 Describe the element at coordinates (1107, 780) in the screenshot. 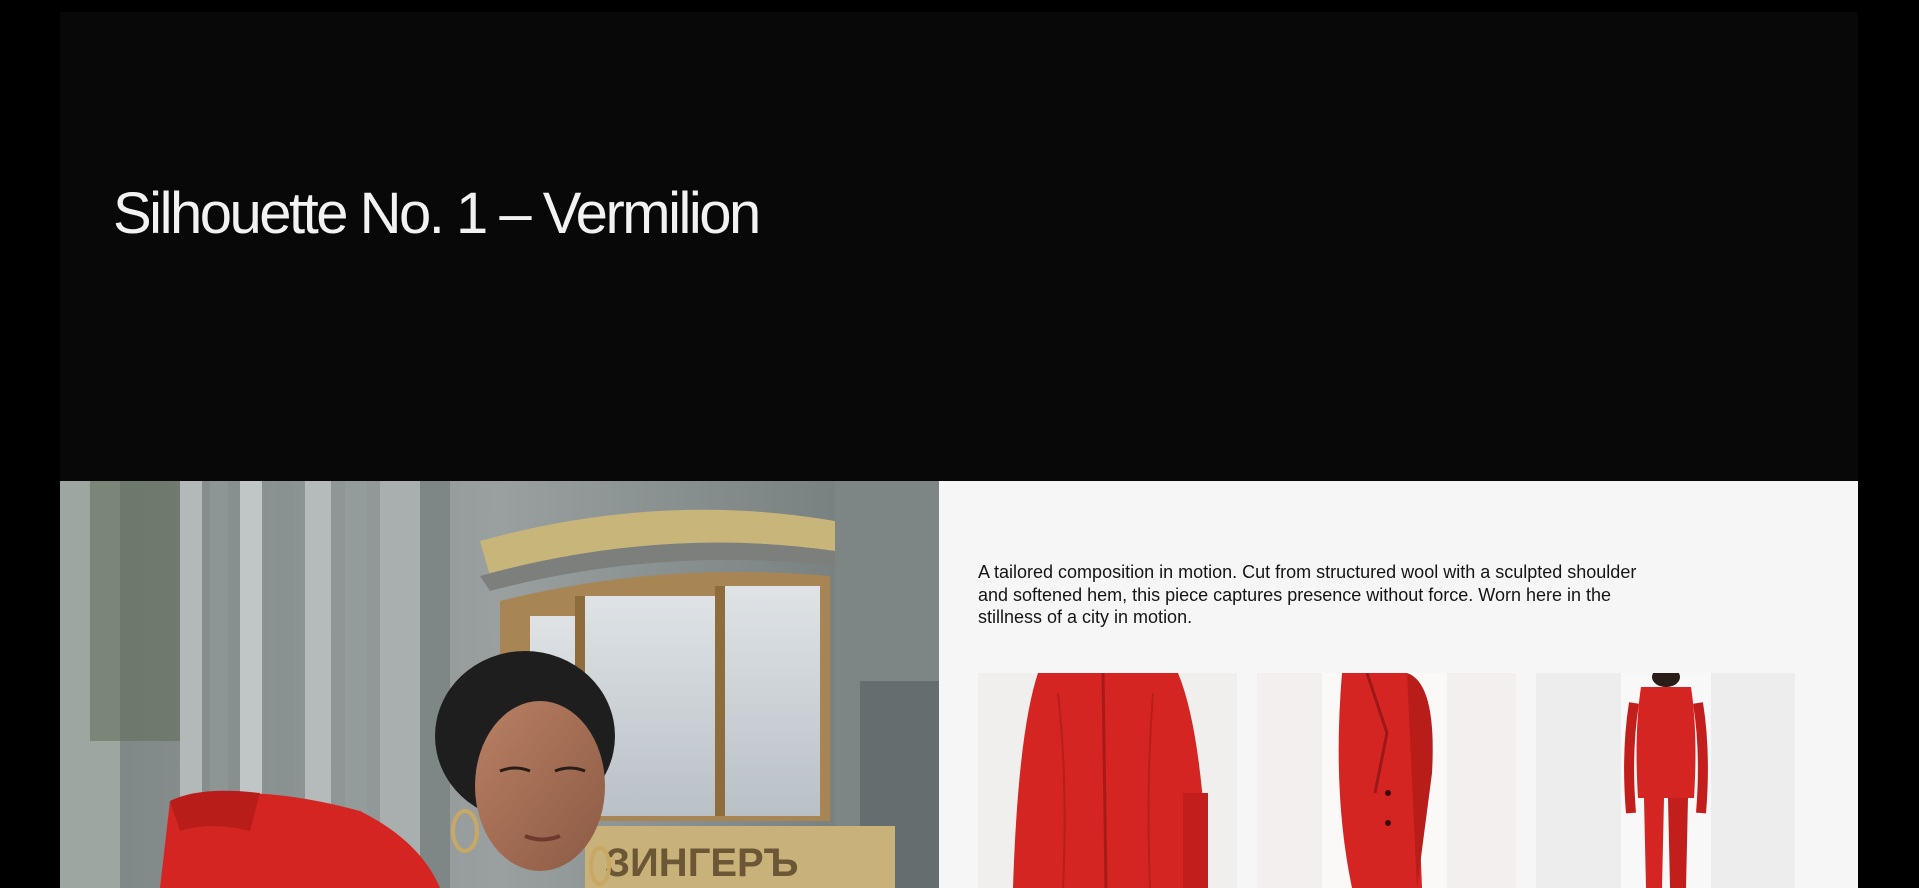

I see `thumbnail-back-close-up` at that location.